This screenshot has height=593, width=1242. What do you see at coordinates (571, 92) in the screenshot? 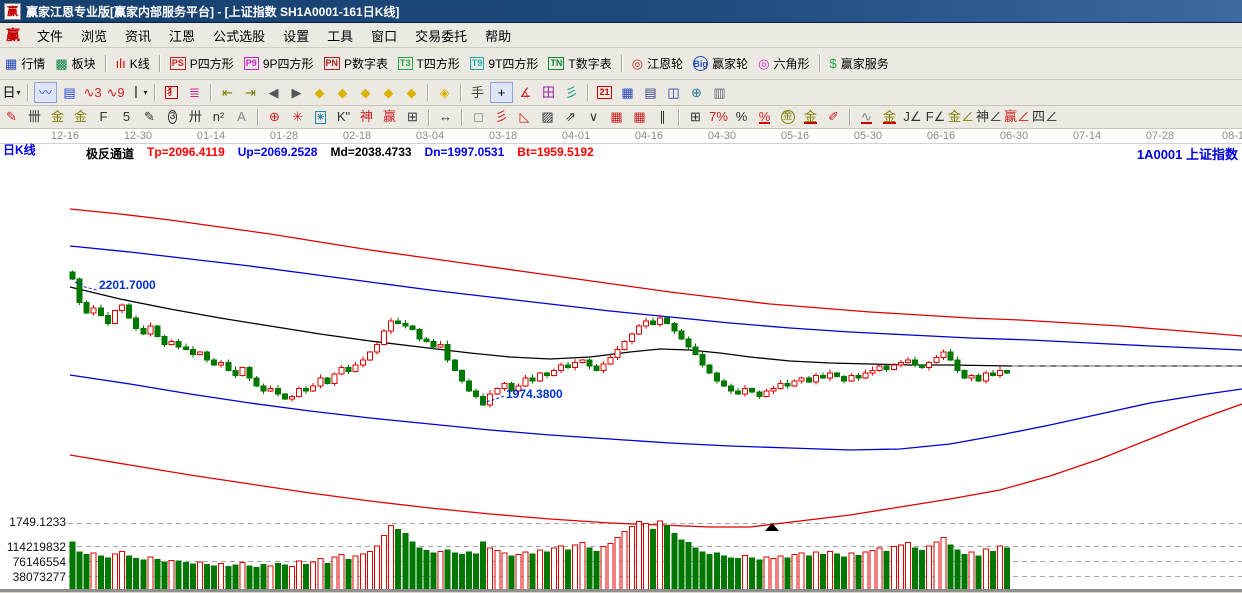
I see `wave-tool-teal-icon-button: 彡` at bounding box center [571, 92].